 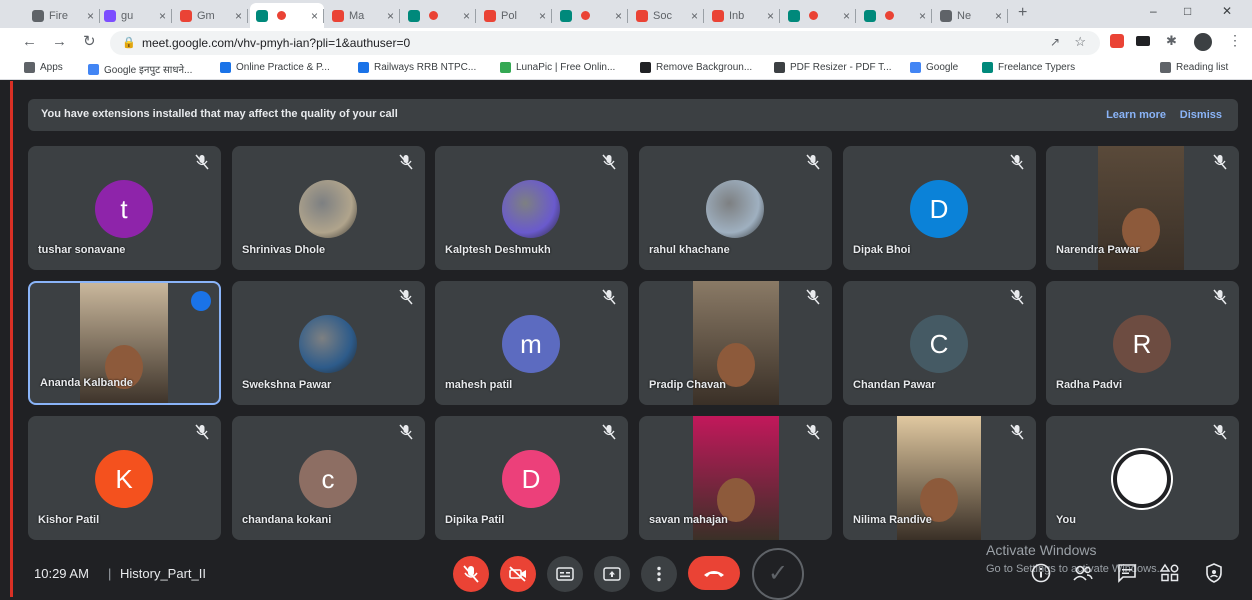 I want to click on bookmark-item: Reading list, so click(x=1194, y=67).